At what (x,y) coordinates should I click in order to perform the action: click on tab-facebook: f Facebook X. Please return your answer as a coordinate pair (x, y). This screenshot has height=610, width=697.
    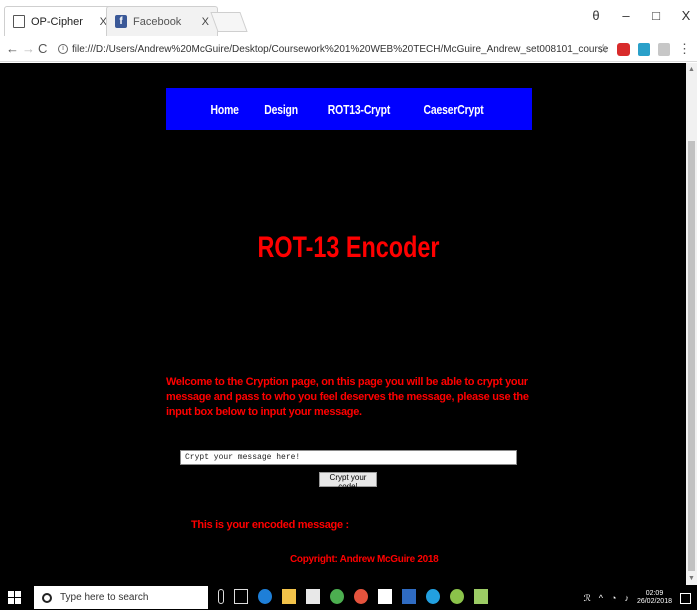
    Looking at the image, I should click on (162, 21).